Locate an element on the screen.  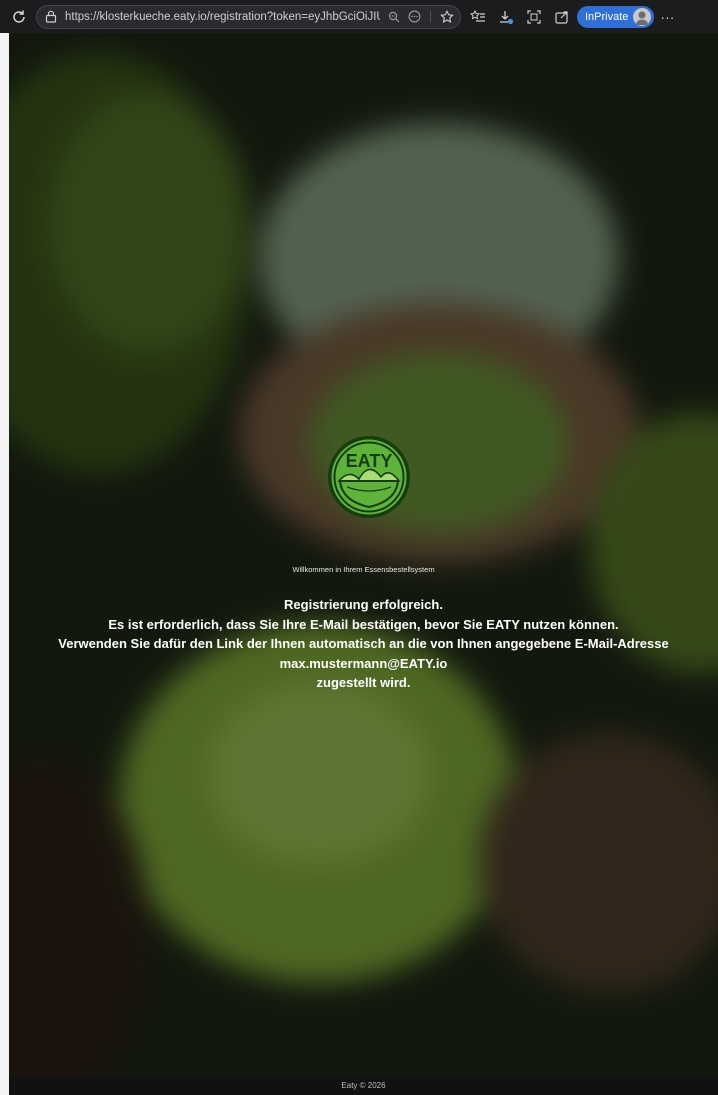
favorite-star-icon is located at coordinates (447, 16).